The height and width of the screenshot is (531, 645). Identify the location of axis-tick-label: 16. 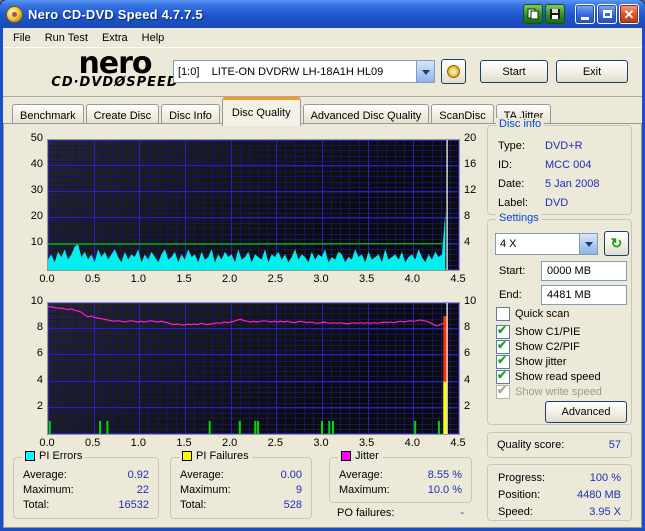
(470, 164).